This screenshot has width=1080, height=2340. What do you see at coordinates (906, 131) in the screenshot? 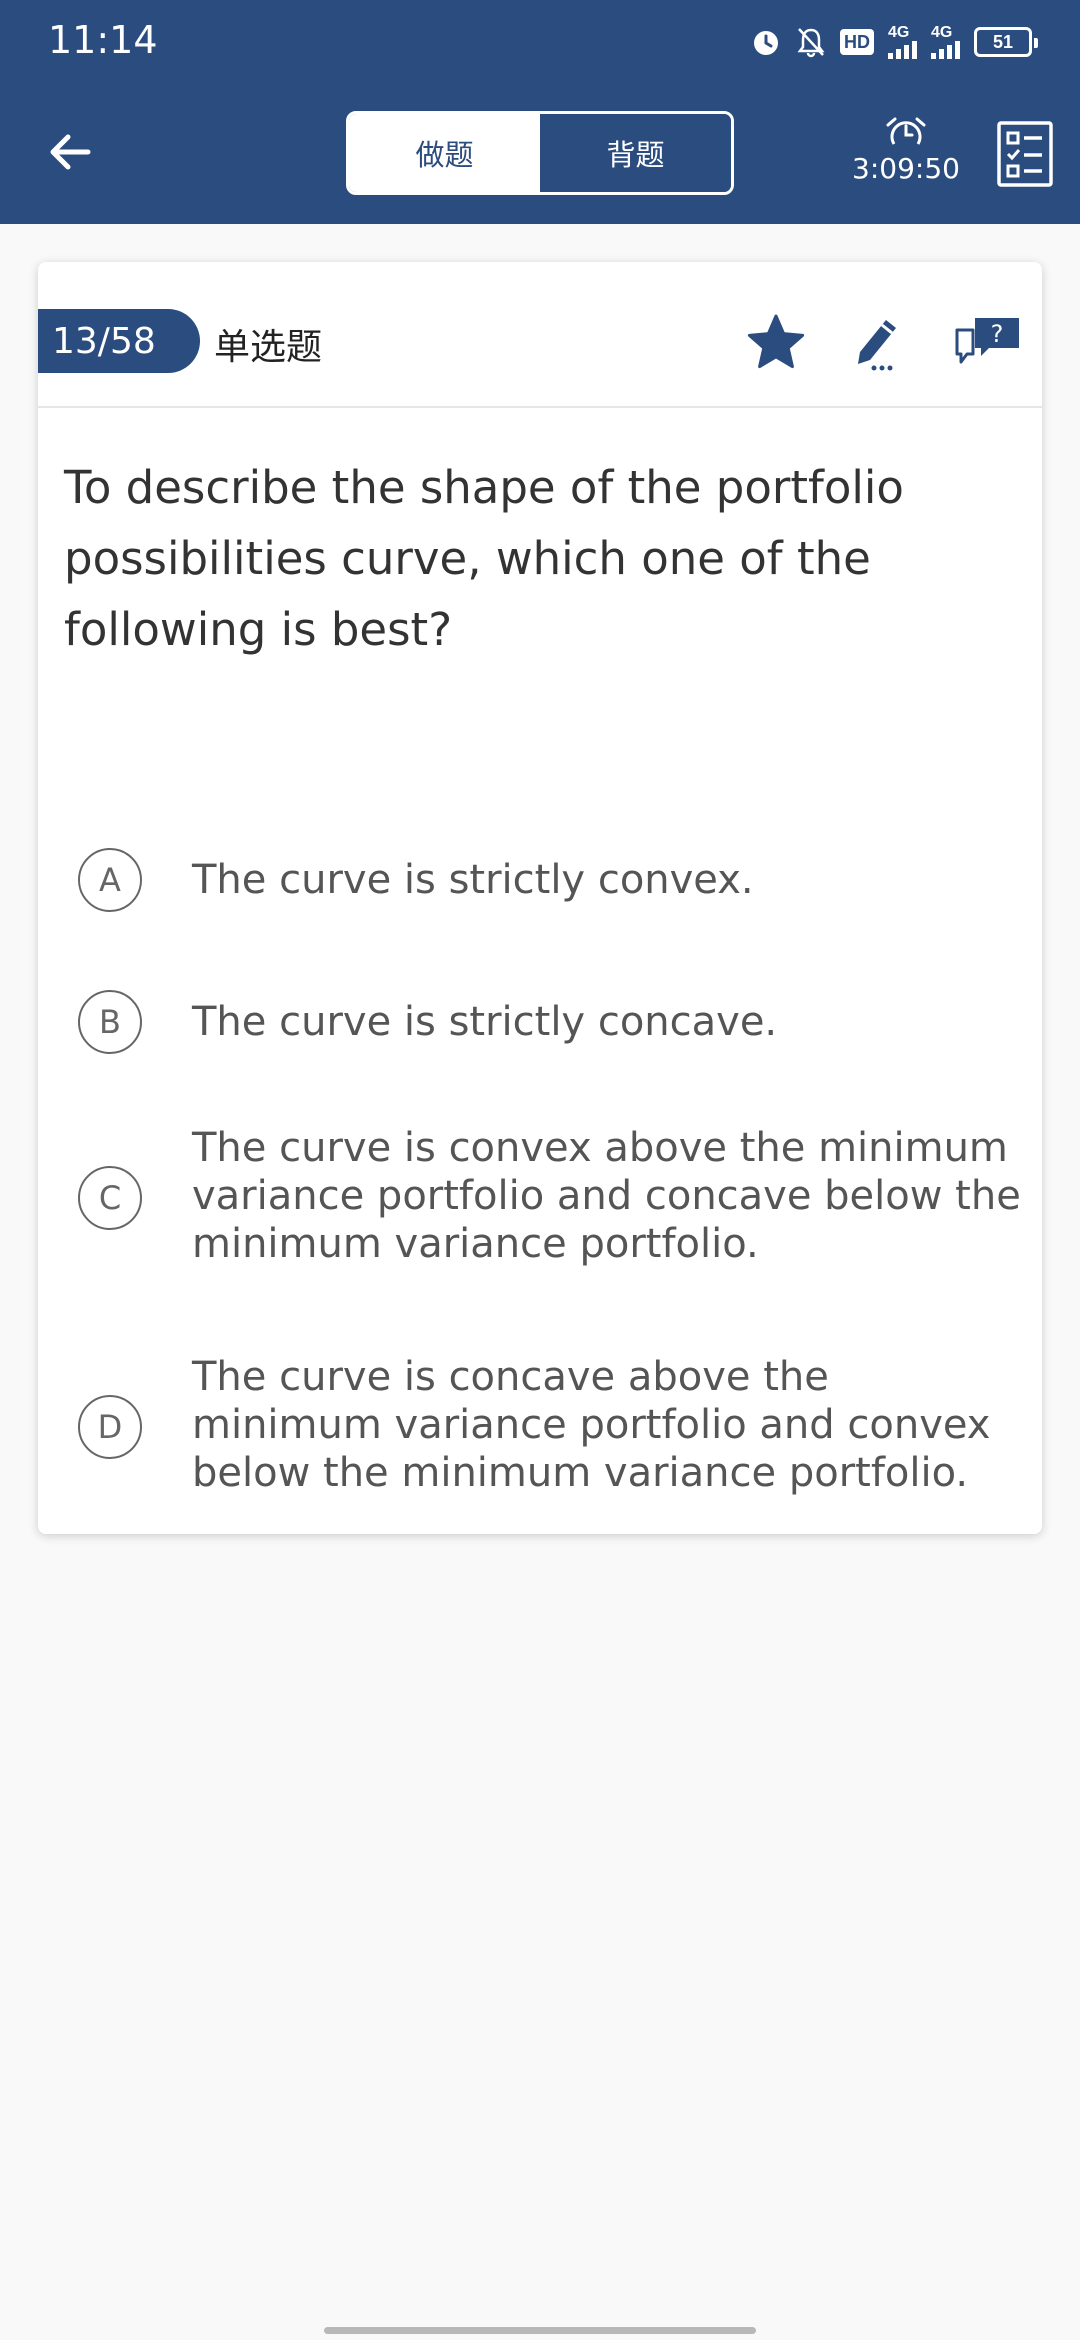
I see `alarm-clock-icon` at bounding box center [906, 131].